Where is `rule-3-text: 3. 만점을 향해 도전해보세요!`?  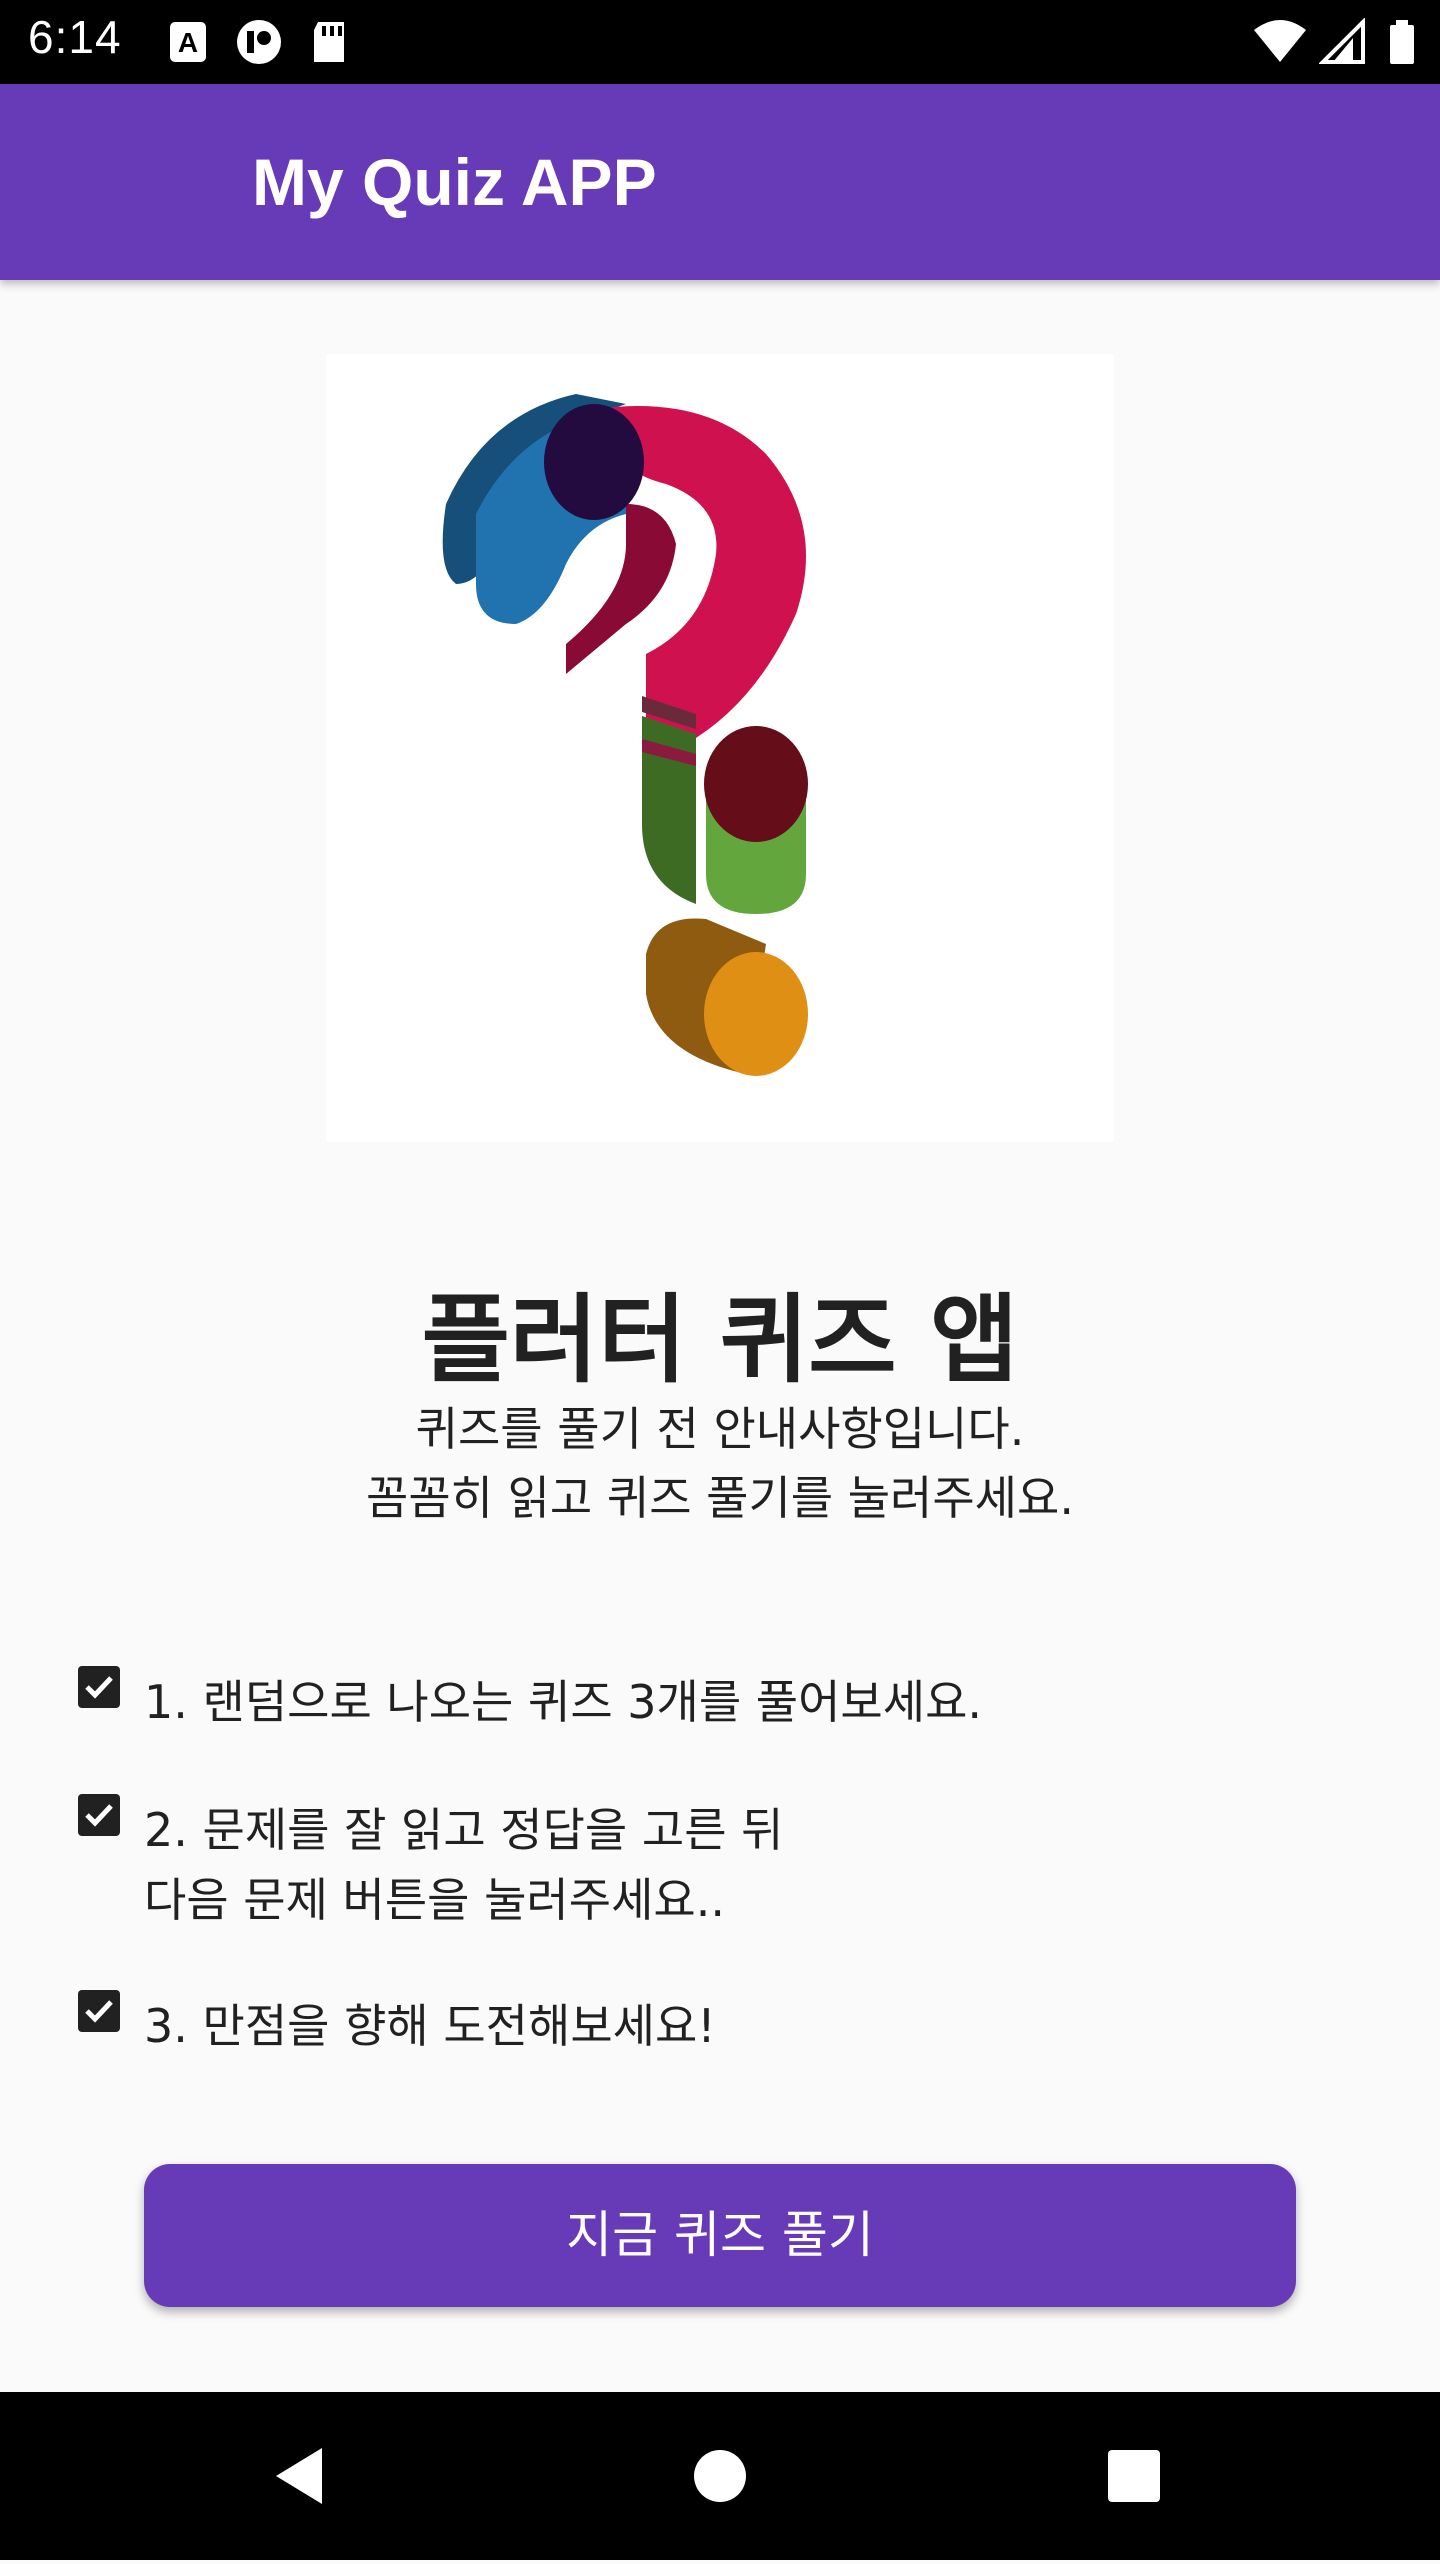 rule-3-text: 3. 만점을 향해 도전해보세요! is located at coordinates (430, 2026).